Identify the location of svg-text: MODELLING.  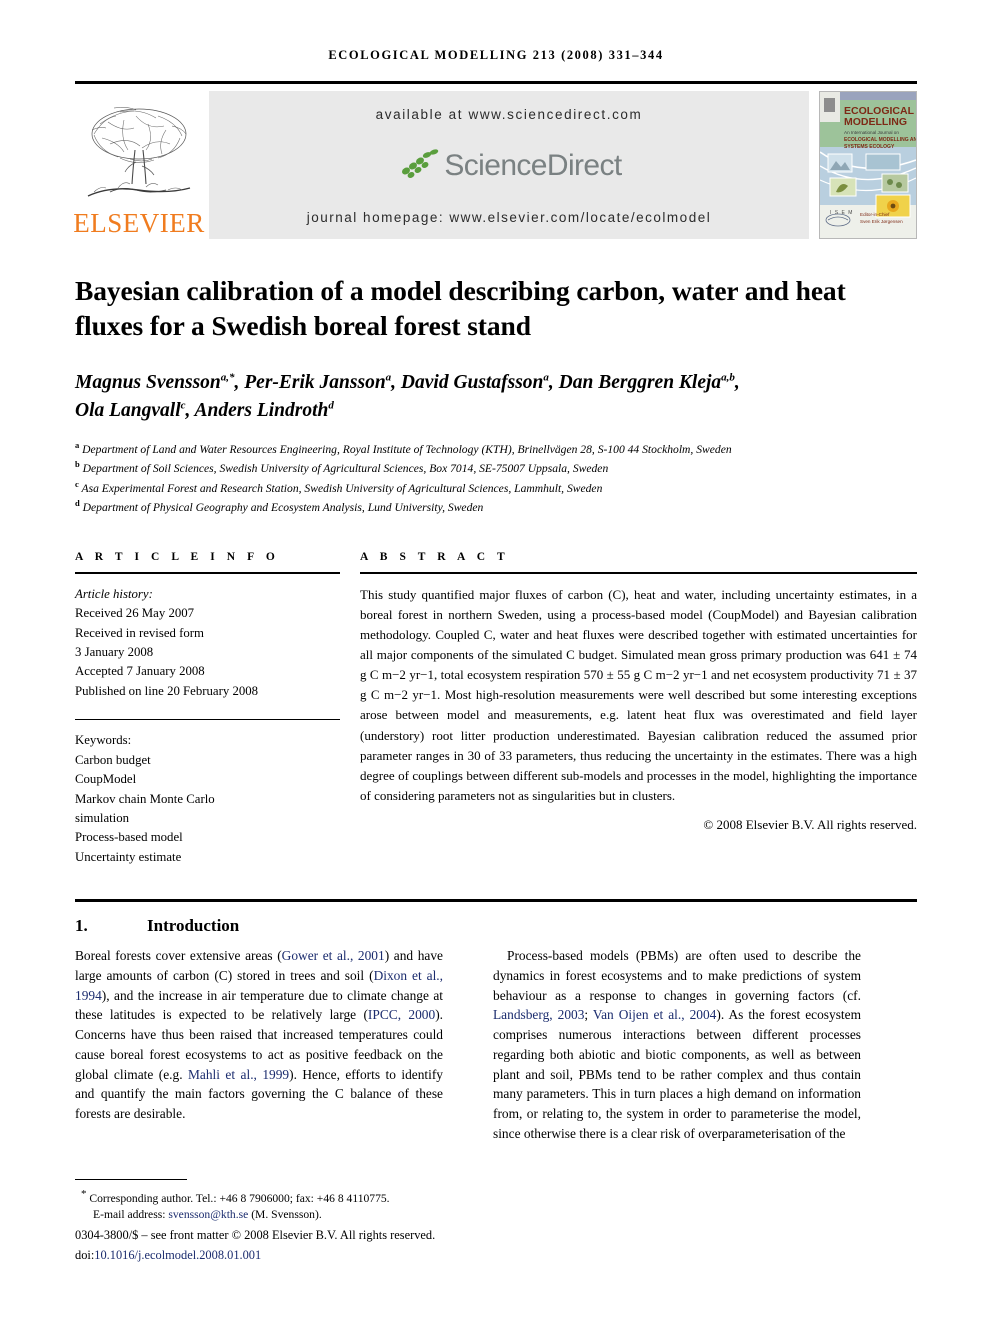
(875, 122).